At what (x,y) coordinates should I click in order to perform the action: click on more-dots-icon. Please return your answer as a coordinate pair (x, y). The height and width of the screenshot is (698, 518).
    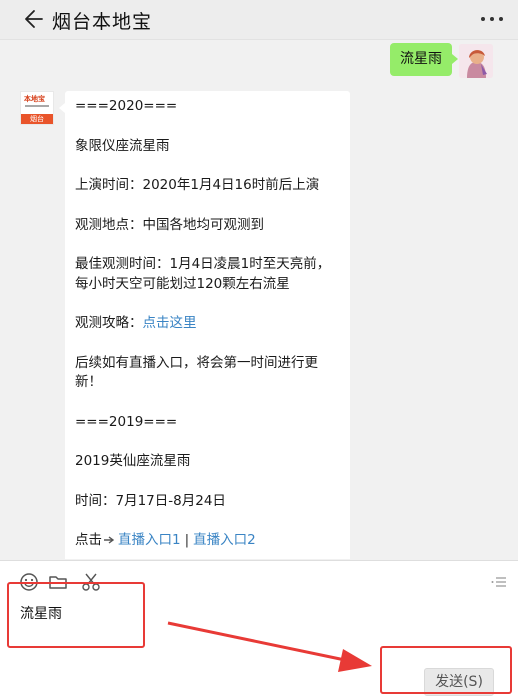
    Looking at the image, I should click on (492, 19).